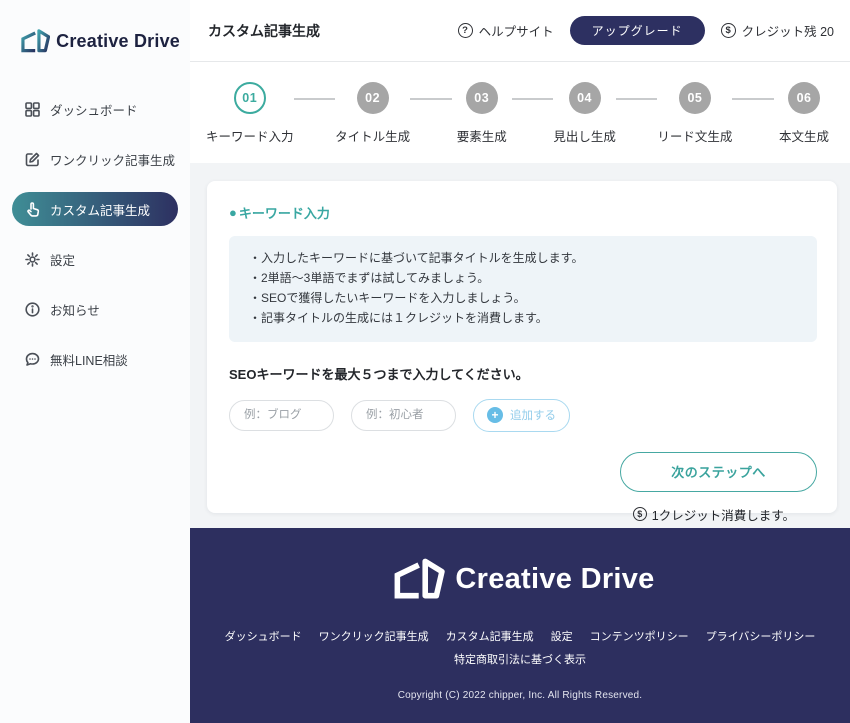  Describe the element at coordinates (639, 636) in the screenshot. I see `footer-link: コンテンツポリシー` at that location.